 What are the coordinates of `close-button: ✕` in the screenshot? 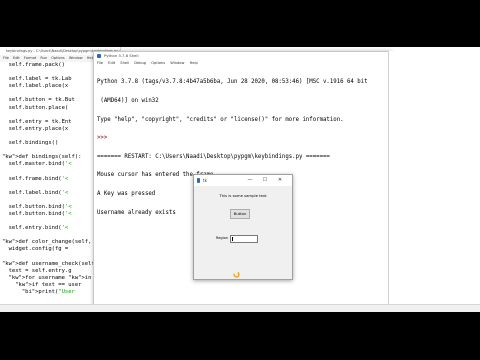 It's located at (280, 180).